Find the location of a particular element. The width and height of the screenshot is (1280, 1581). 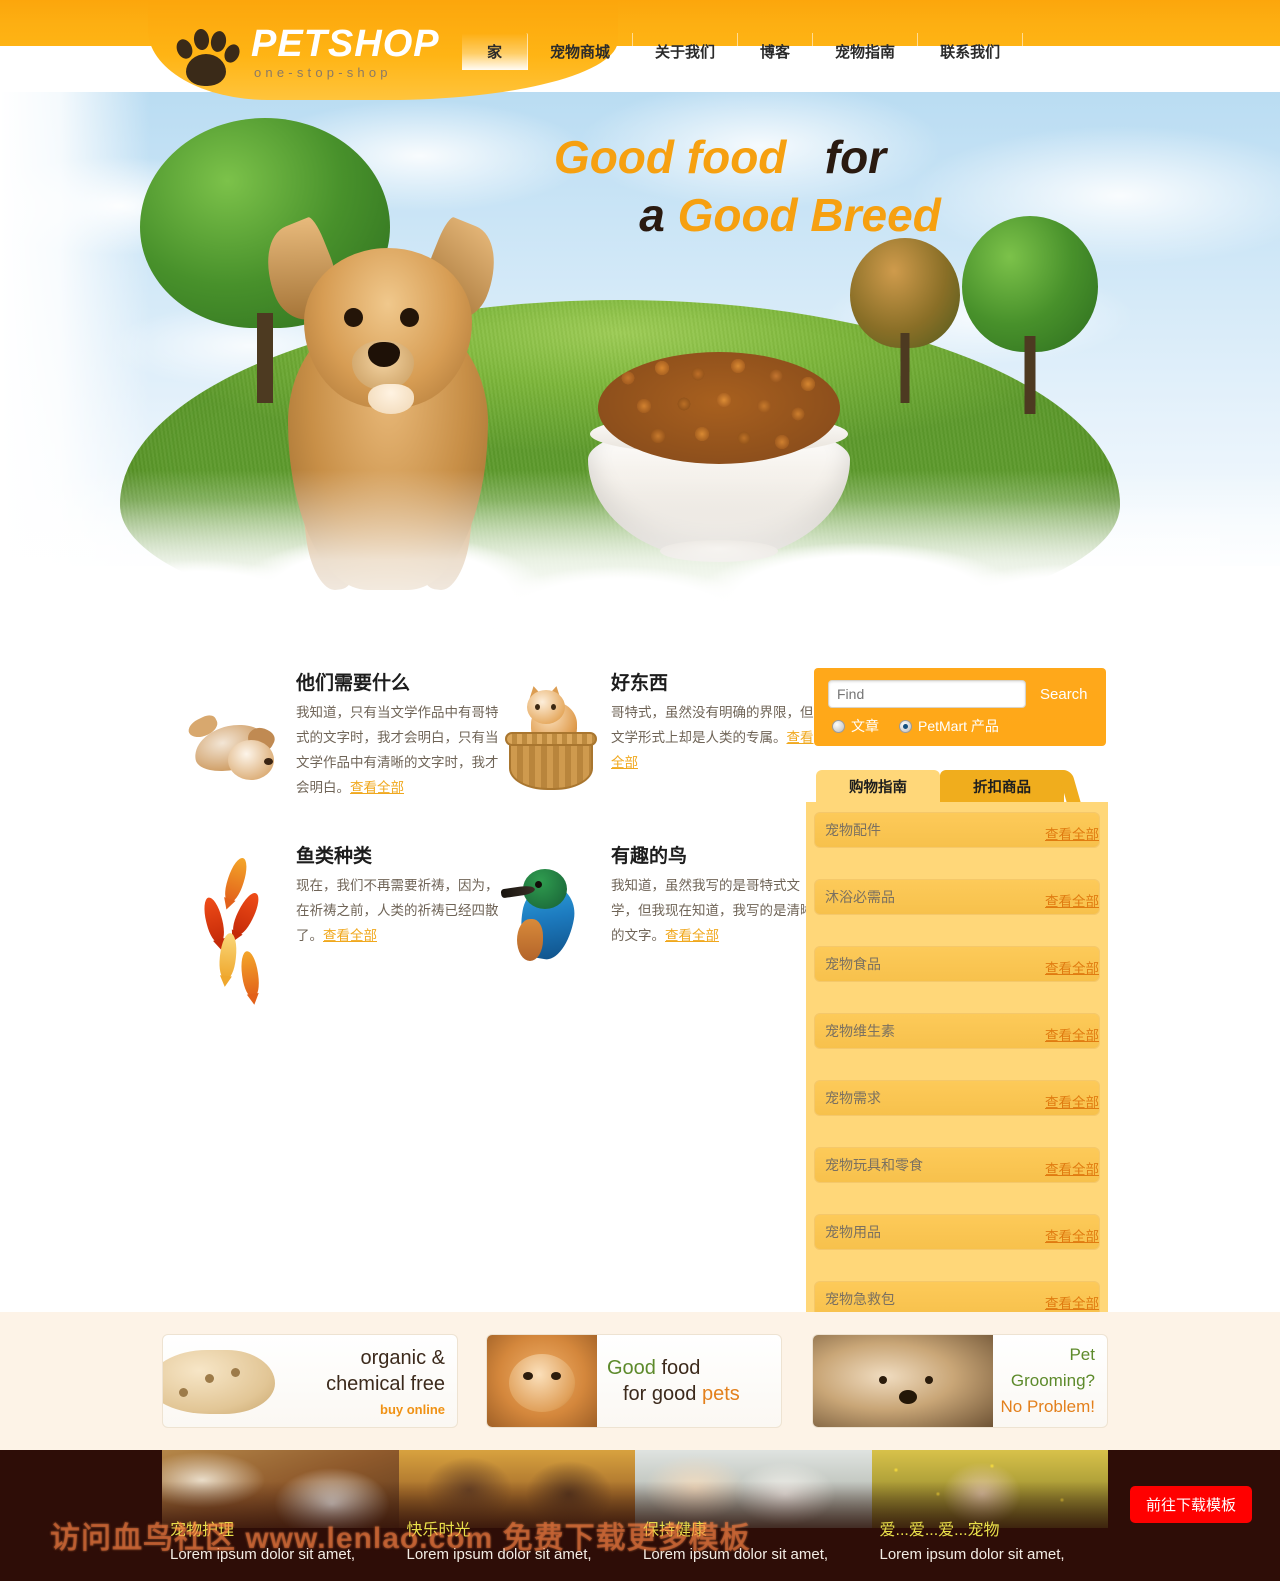

list-item: 宠物食品 查看全部 is located at coordinates (957, 964).